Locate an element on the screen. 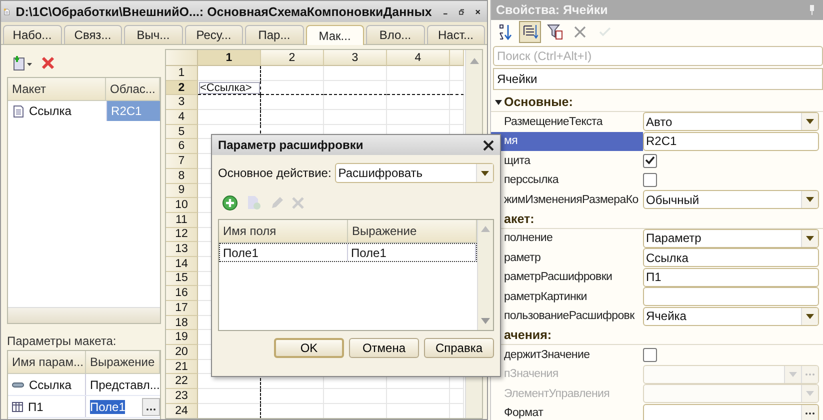 Image resolution: width=823 pixels, height=420 pixels. column-header is located at coordinates (457, 58).